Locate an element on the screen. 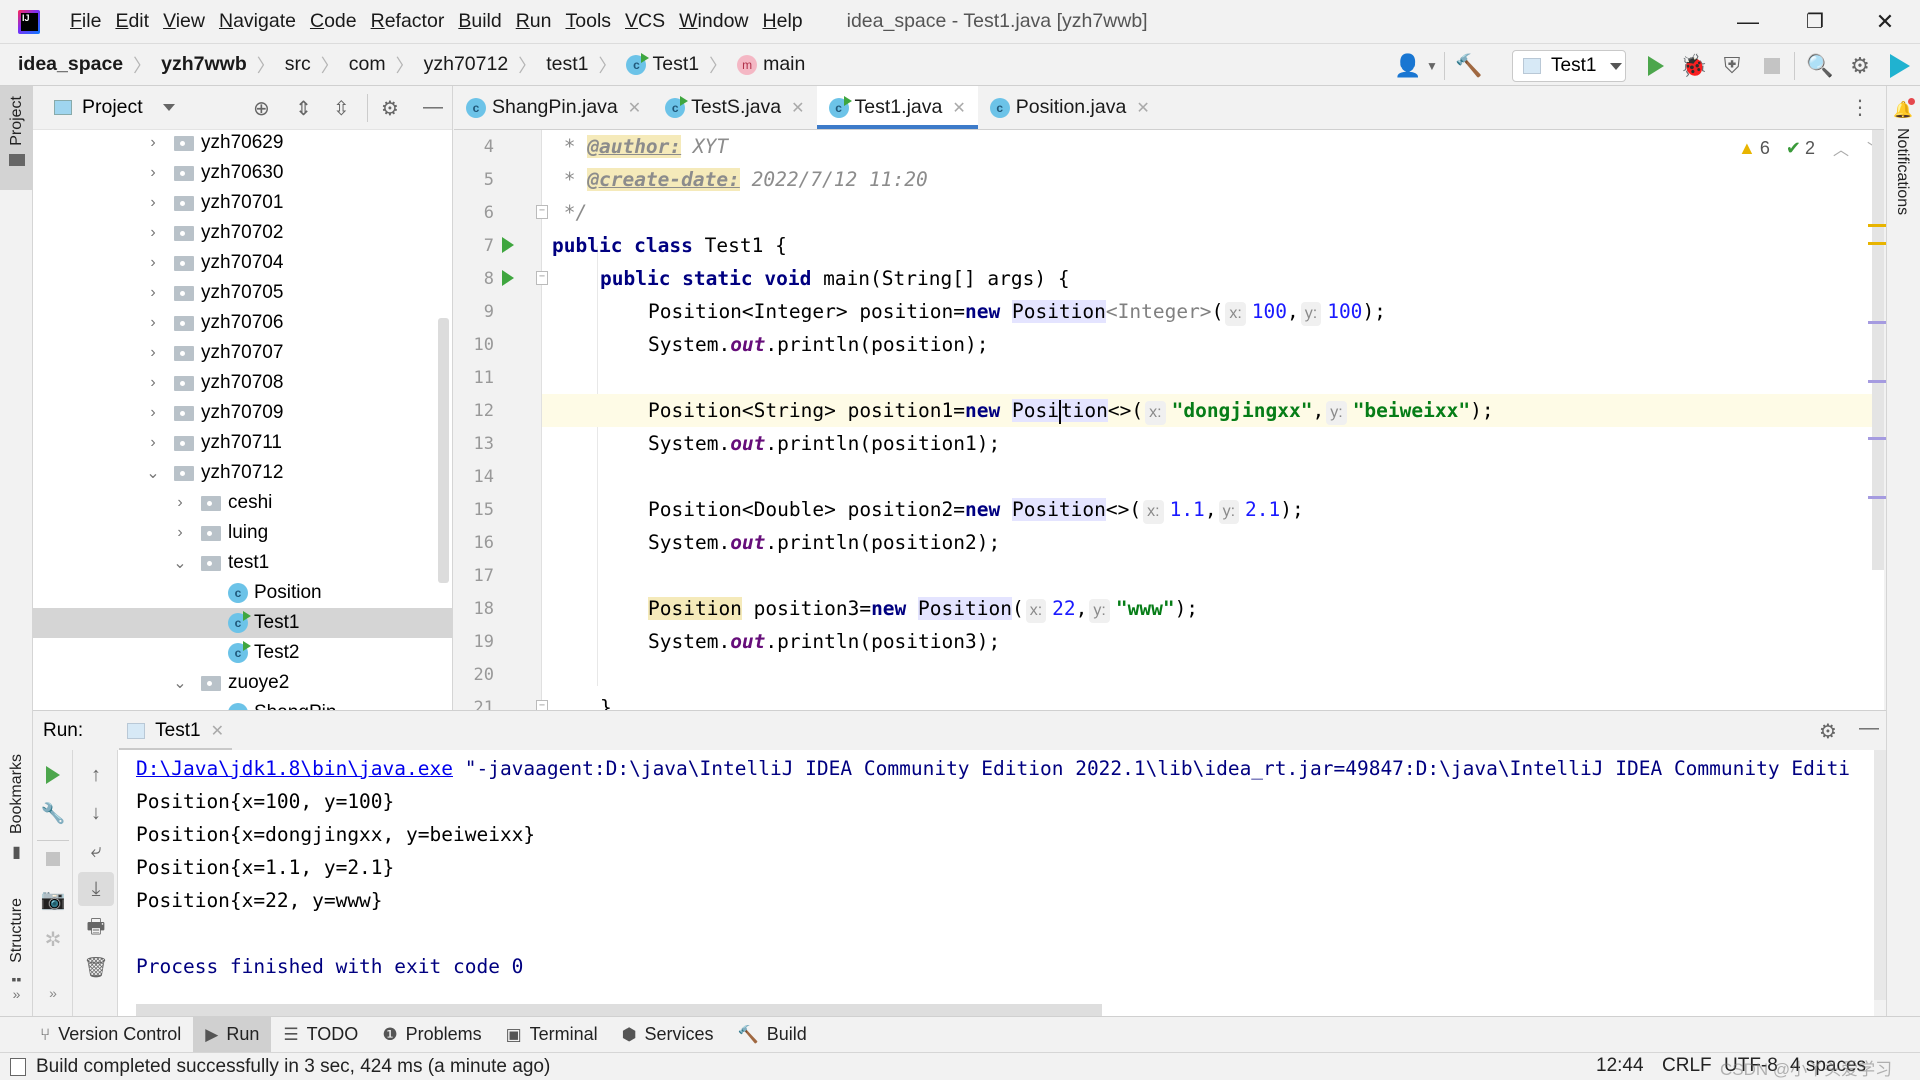 This screenshot has width=1920, height=1080. chevron-down-icon: ▼ is located at coordinates (1432, 66).